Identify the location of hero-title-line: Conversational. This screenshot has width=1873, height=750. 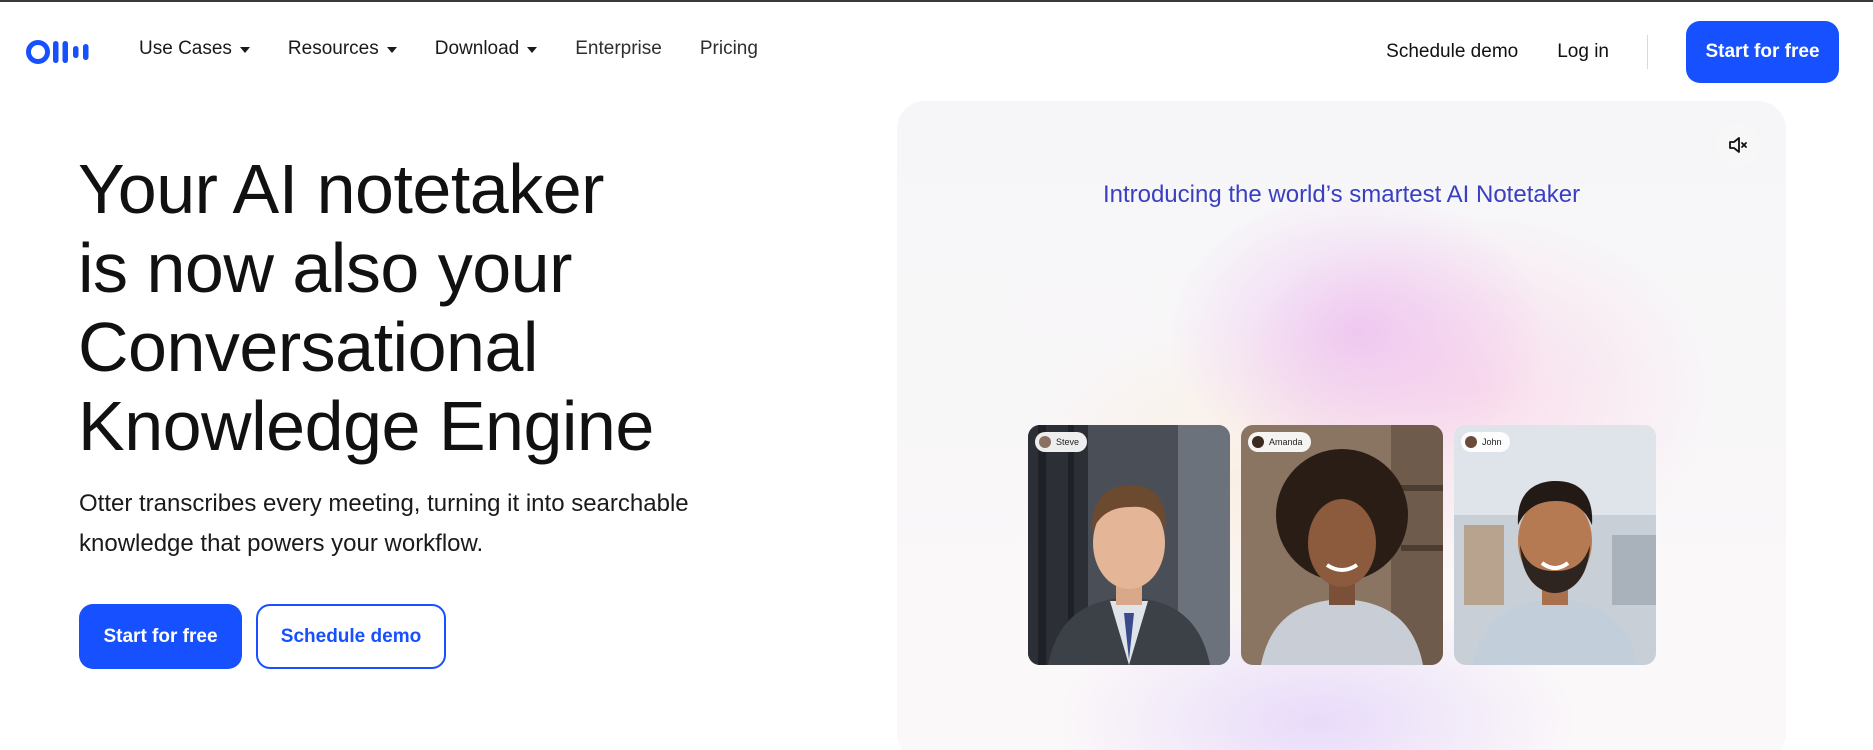
(308, 347).